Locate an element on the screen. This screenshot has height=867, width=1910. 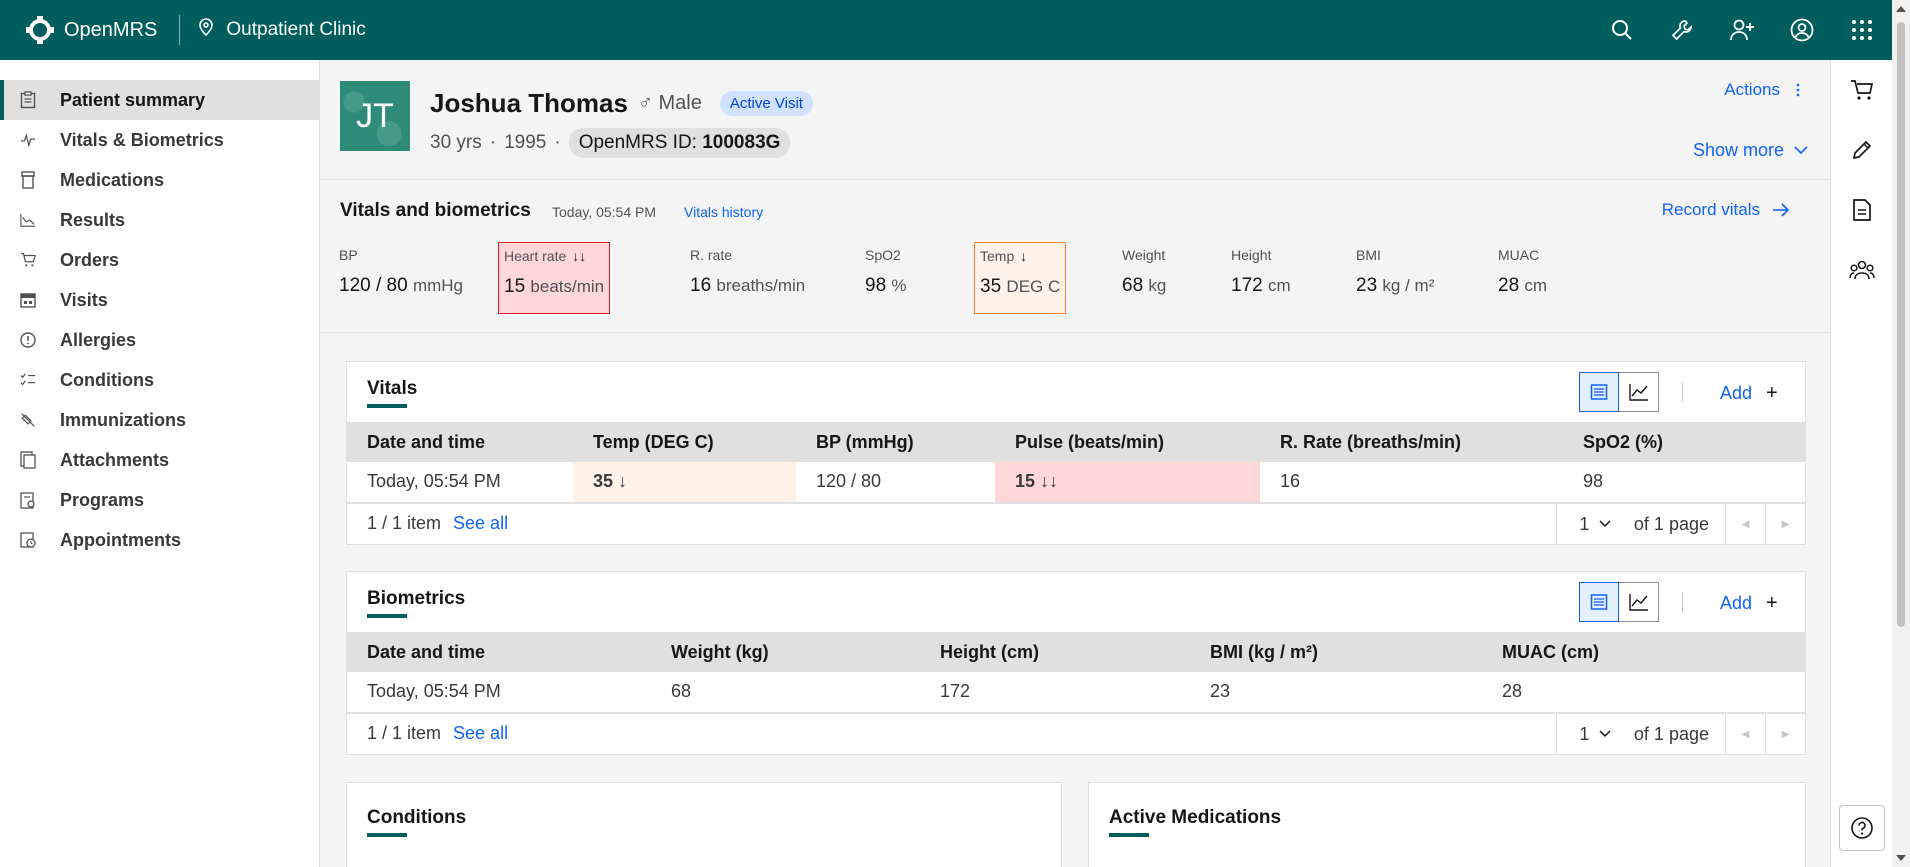
table-row: Today, 05:54 PM 68 172 23 28 is located at coordinates (1076, 692).